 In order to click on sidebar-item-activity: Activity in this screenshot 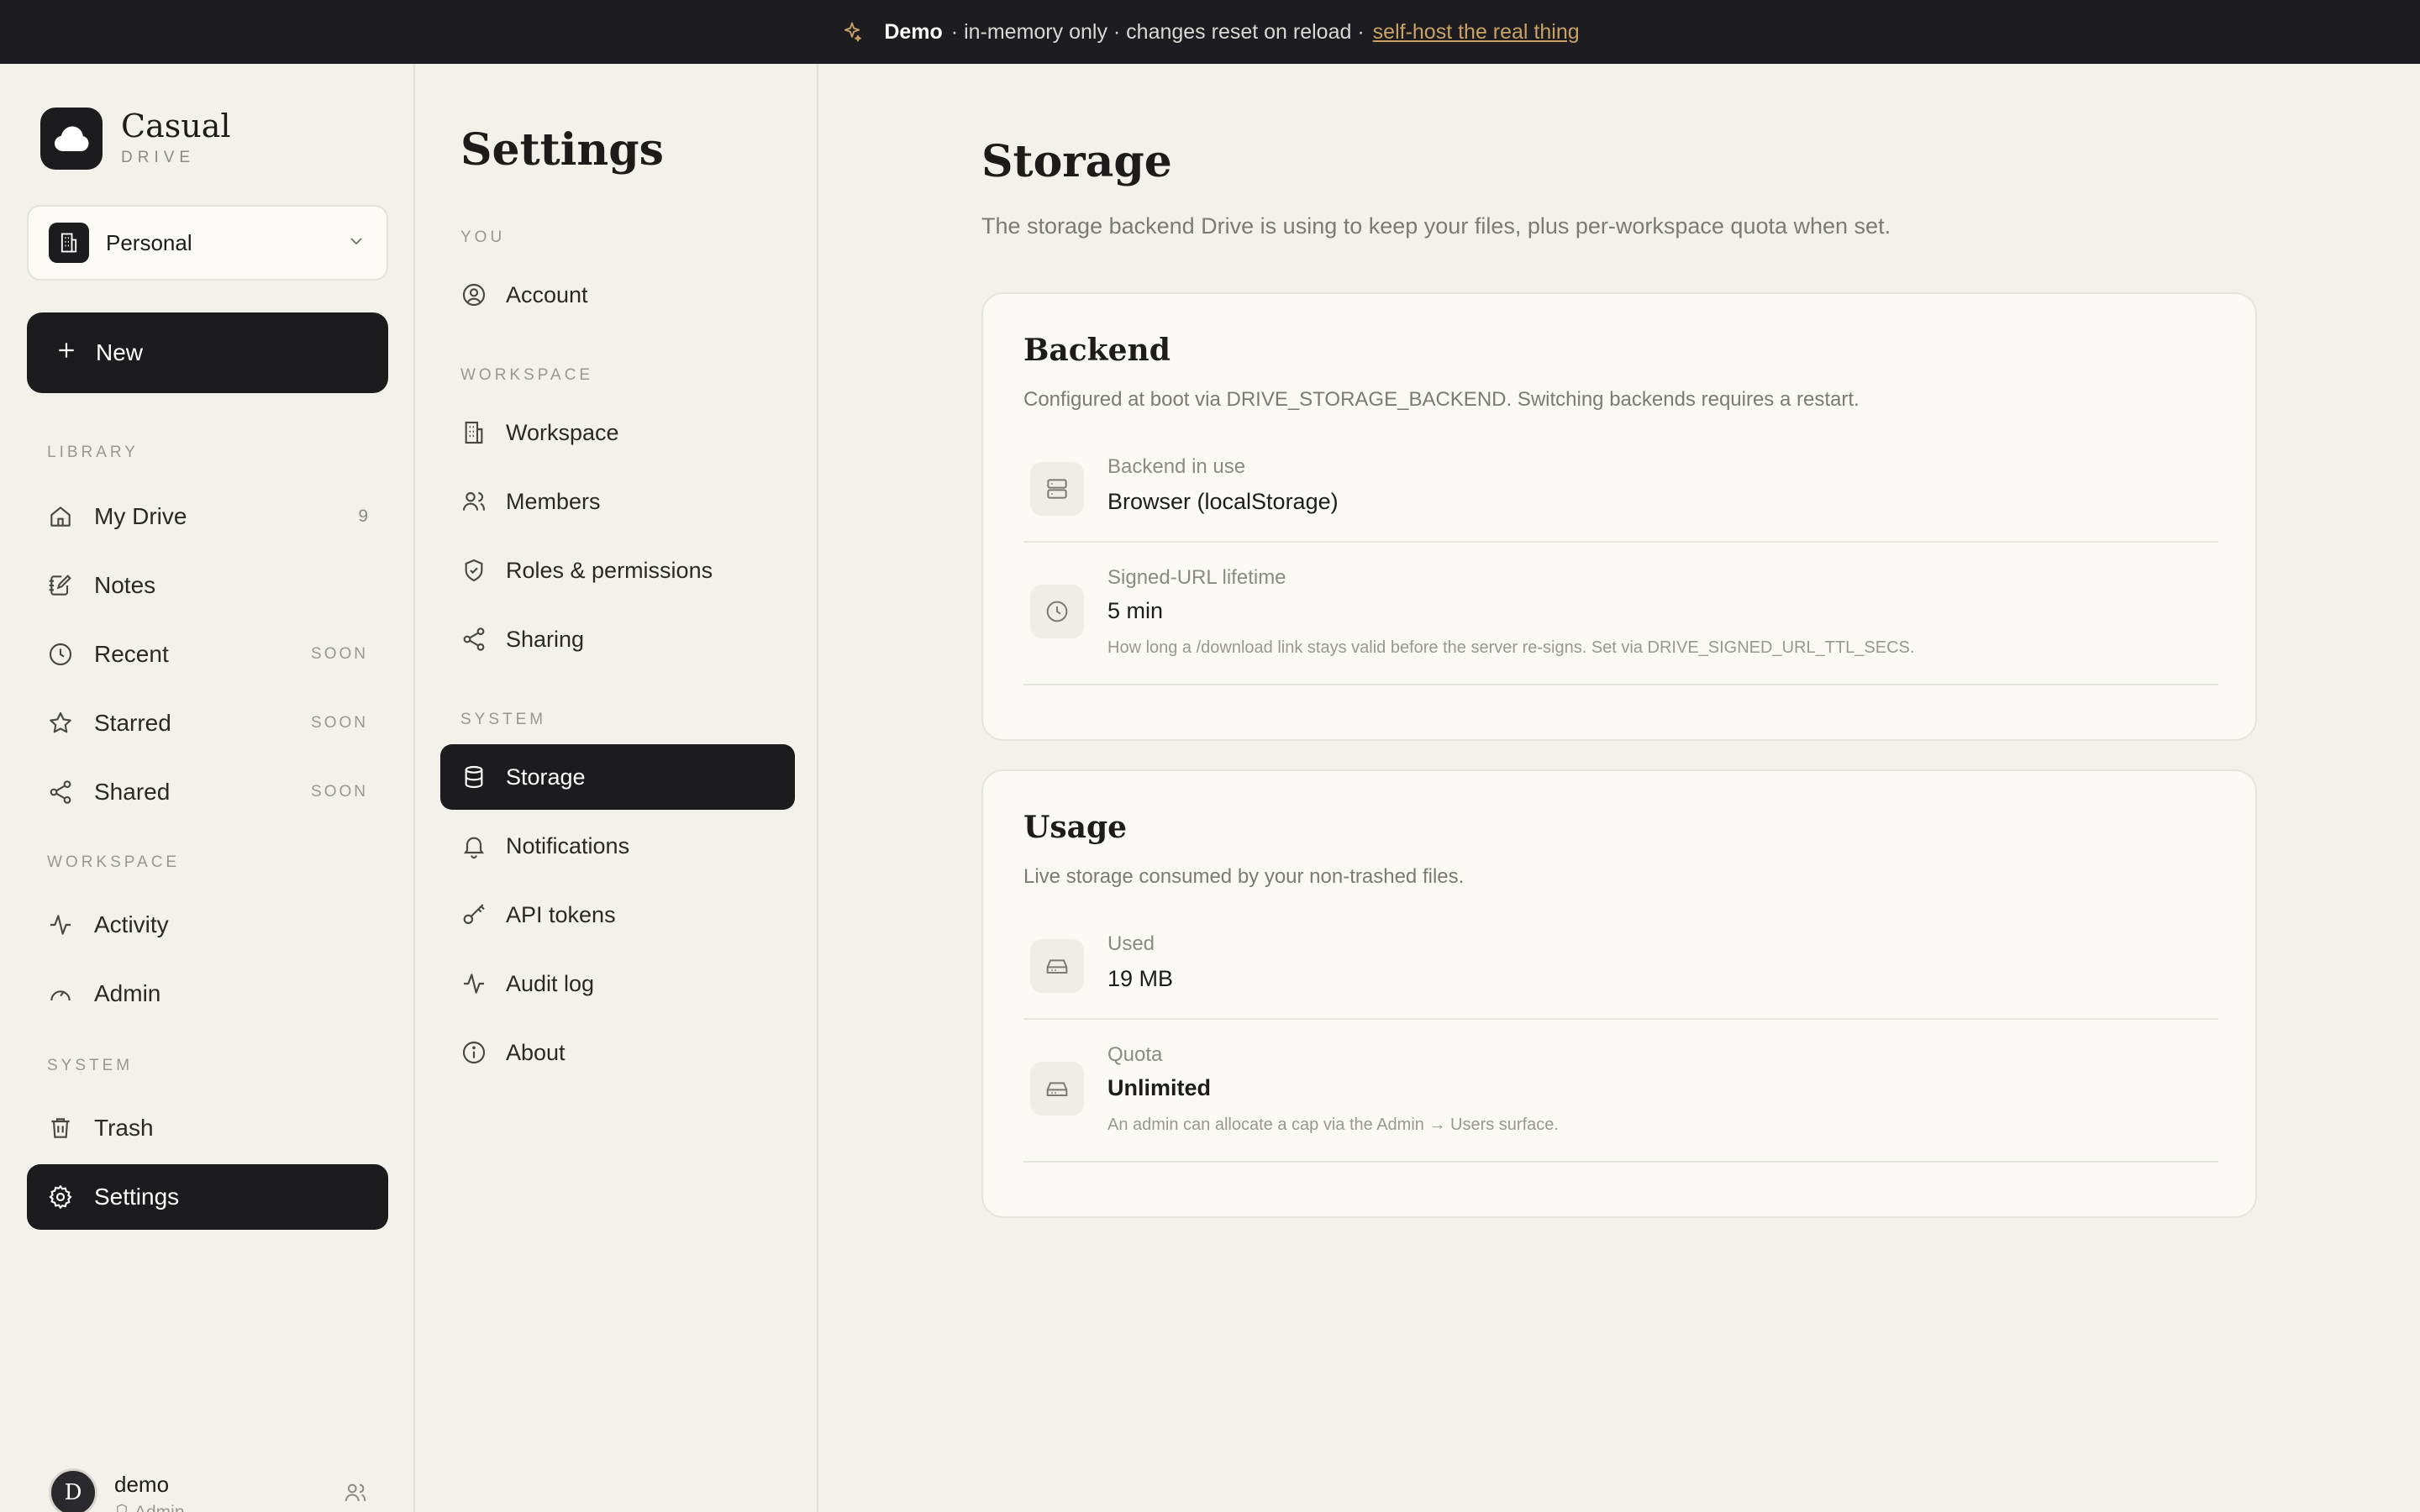, I will do `click(207, 925)`.